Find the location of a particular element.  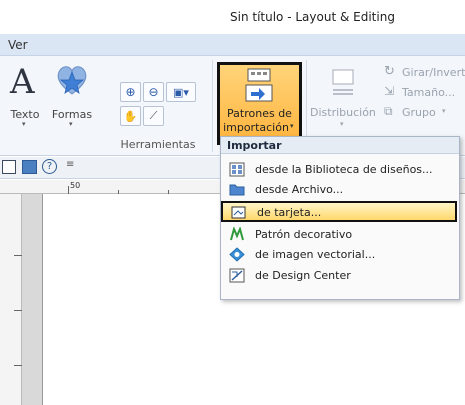

card-icon is located at coordinates (238, 212).